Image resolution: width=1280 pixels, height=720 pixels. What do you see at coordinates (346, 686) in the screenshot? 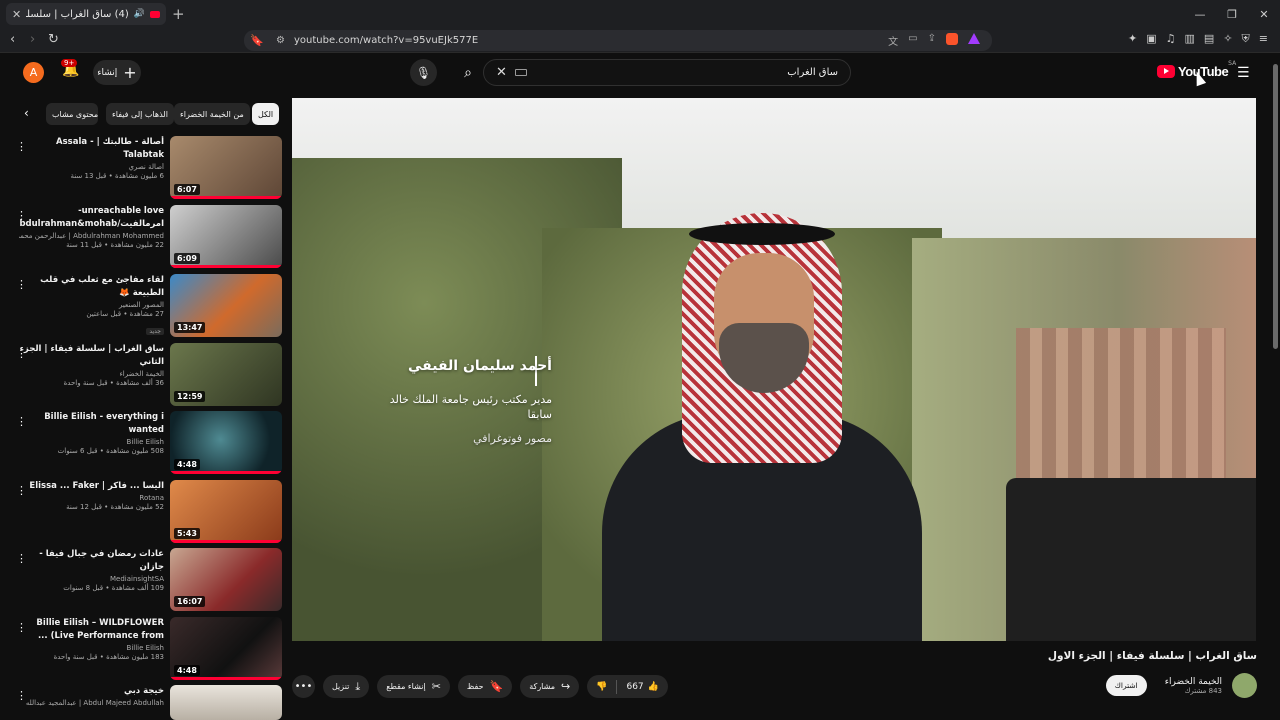
I see `download-button: تنزيل ⤓` at bounding box center [346, 686].